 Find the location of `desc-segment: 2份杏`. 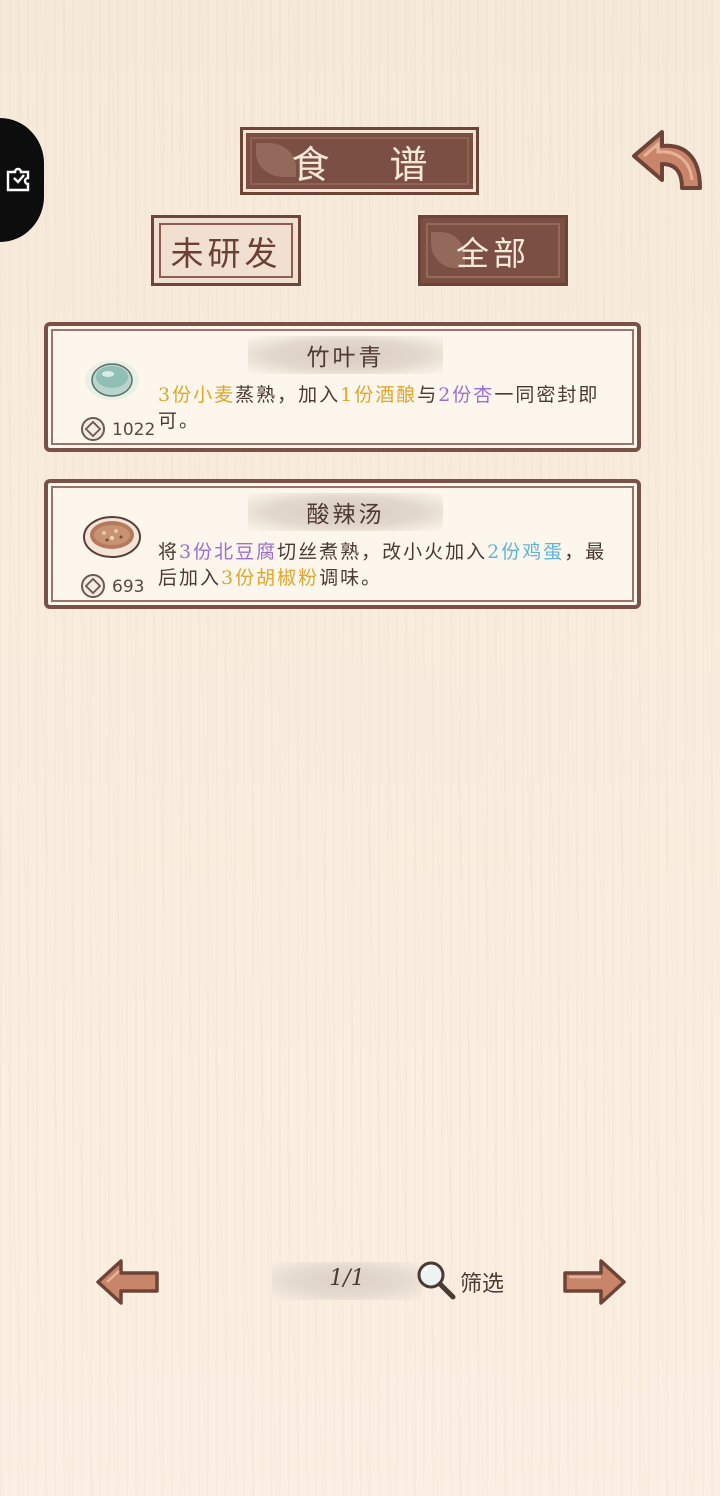

desc-segment: 2份杏 is located at coordinates (466, 395).